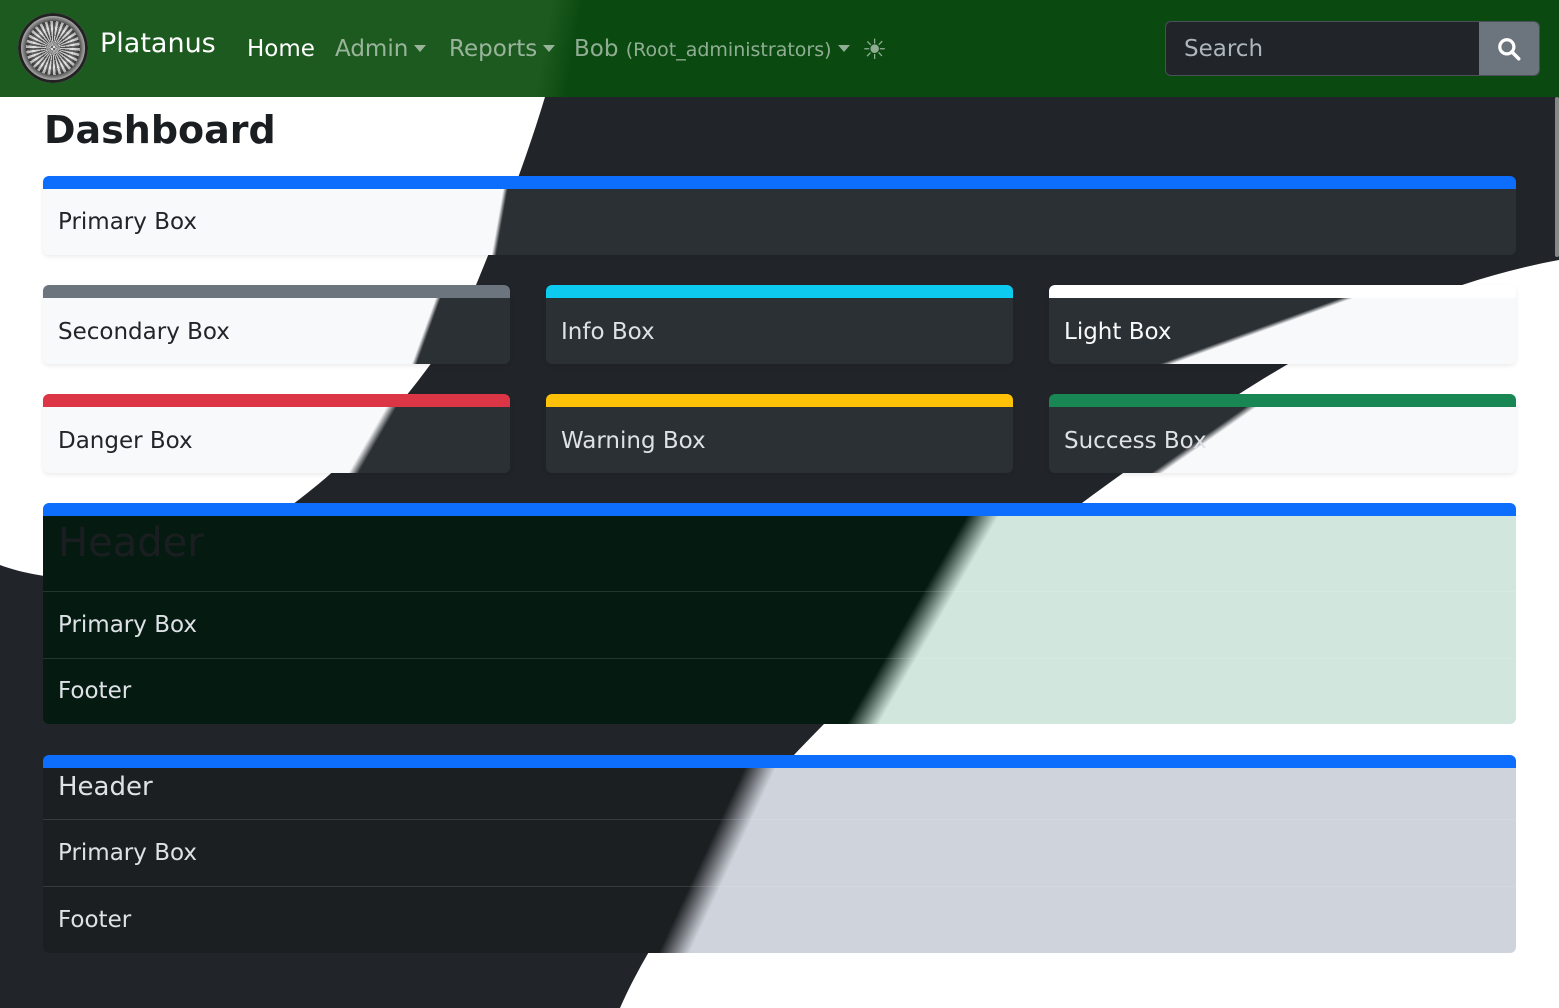 Image resolution: width=1559 pixels, height=1008 pixels. What do you see at coordinates (874, 50) in the screenshot?
I see `sun-icon: ☀` at bounding box center [874, 50].